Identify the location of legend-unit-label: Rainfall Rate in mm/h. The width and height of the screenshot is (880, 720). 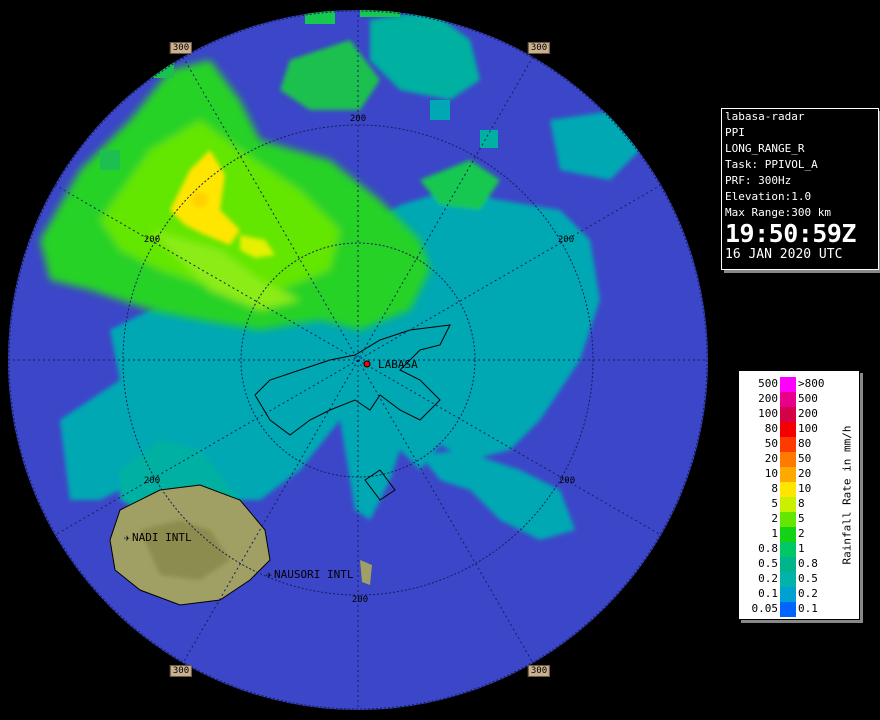
(847, 495).